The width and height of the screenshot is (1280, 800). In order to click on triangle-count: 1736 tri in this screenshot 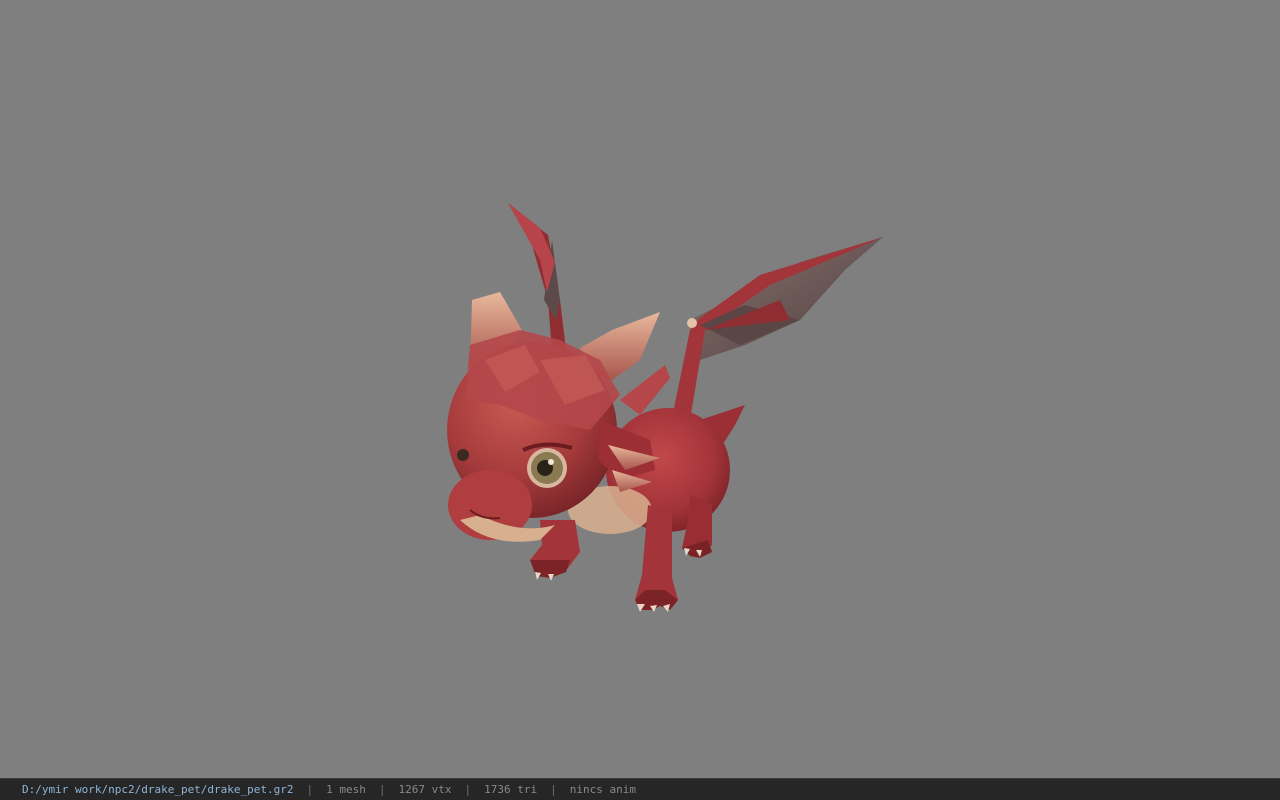, I will do `click(511, 789)`.